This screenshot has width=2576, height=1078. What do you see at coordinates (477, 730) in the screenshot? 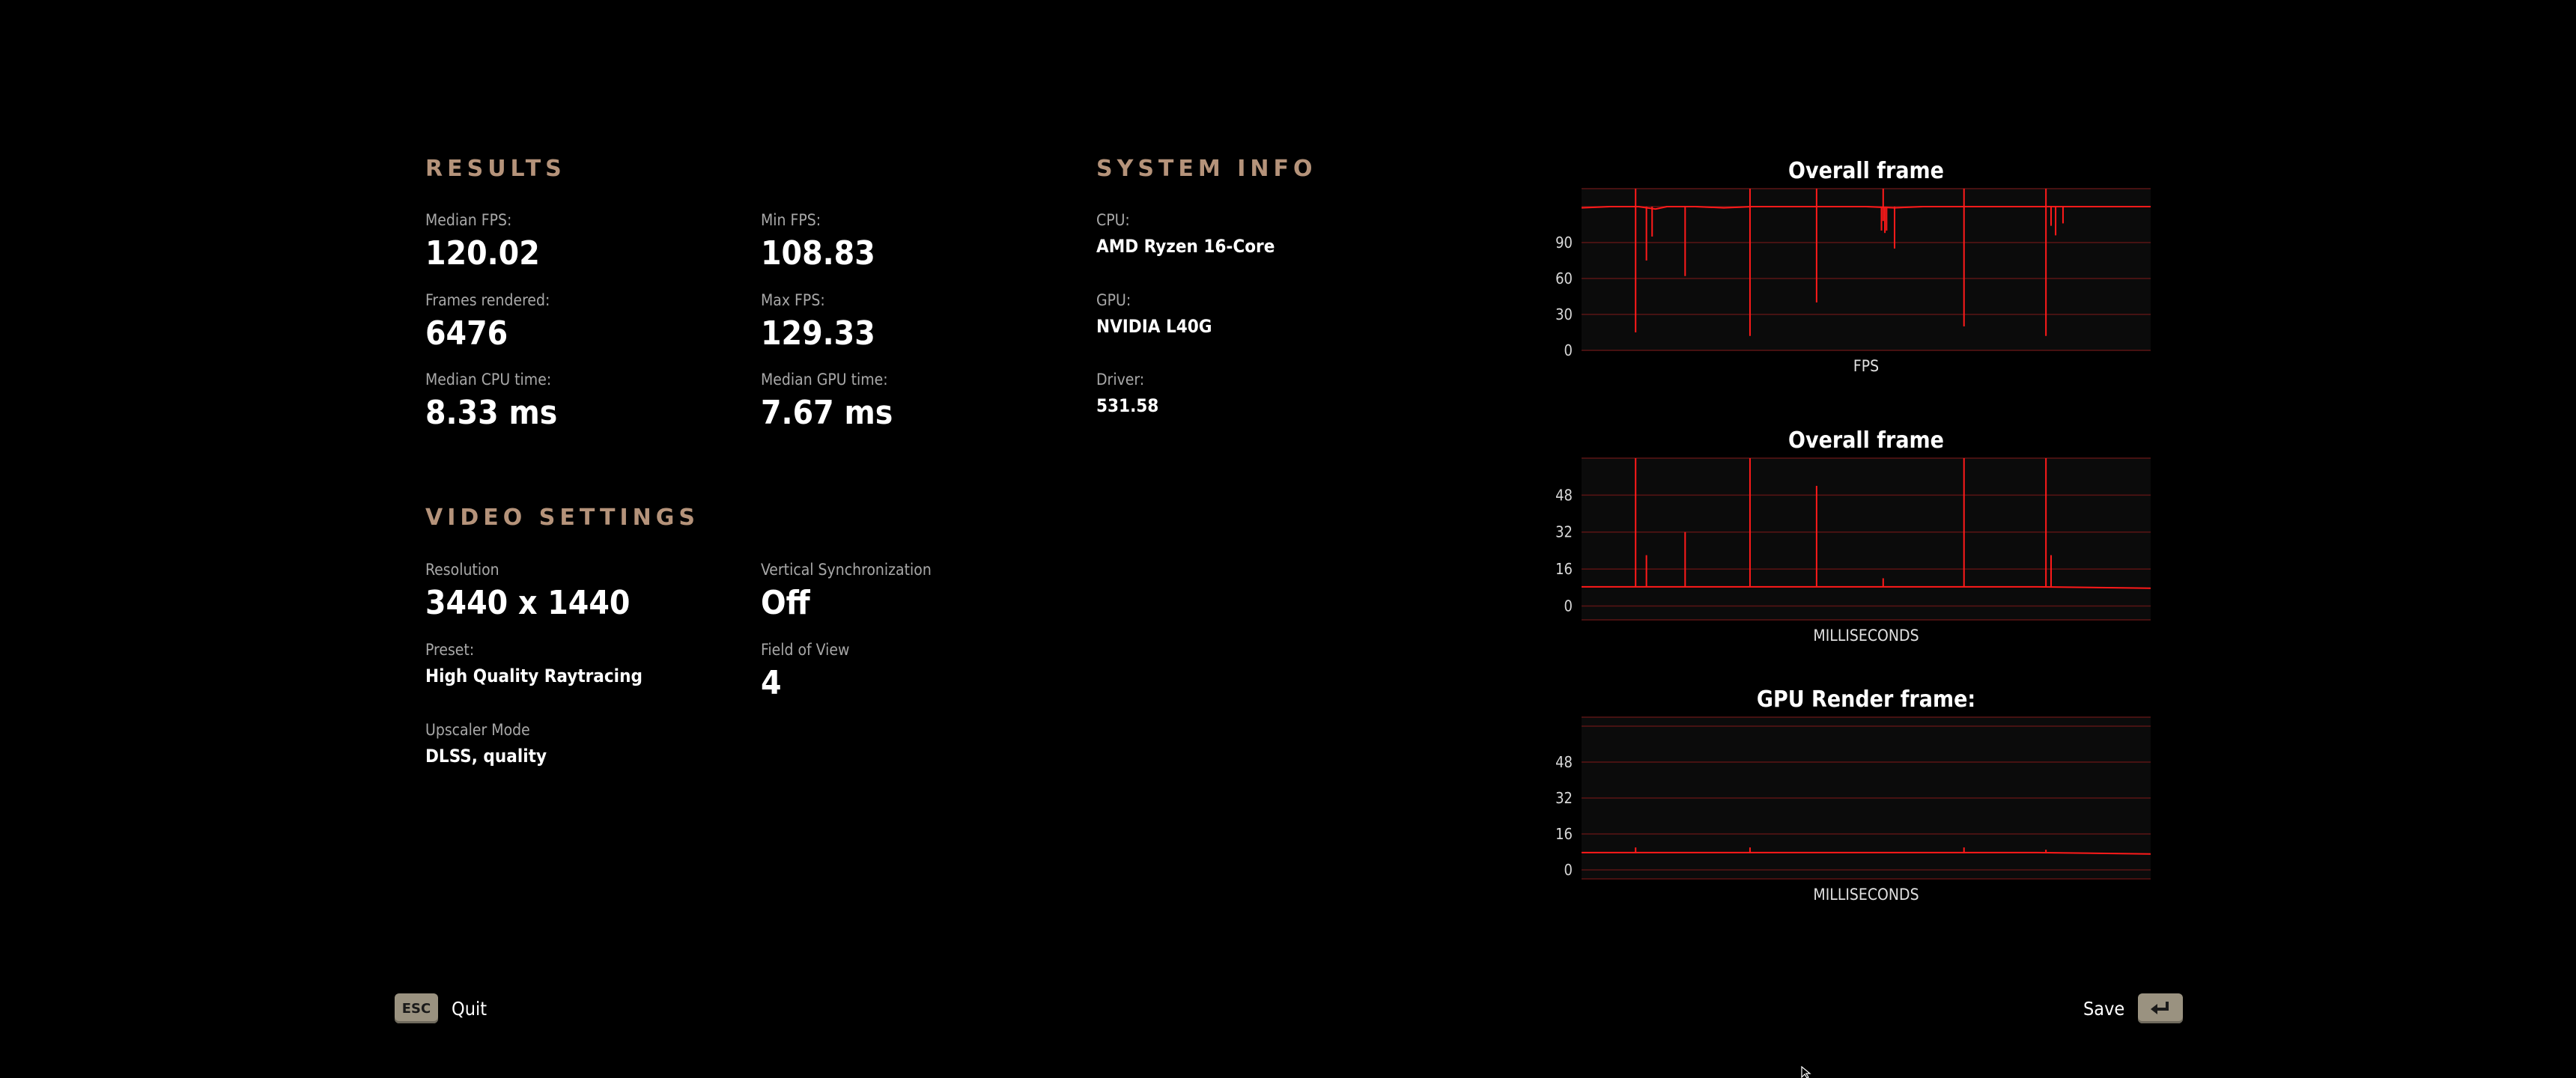
I see `upscaler-label: Upscaler Mode` at bounding box center [477, 730].